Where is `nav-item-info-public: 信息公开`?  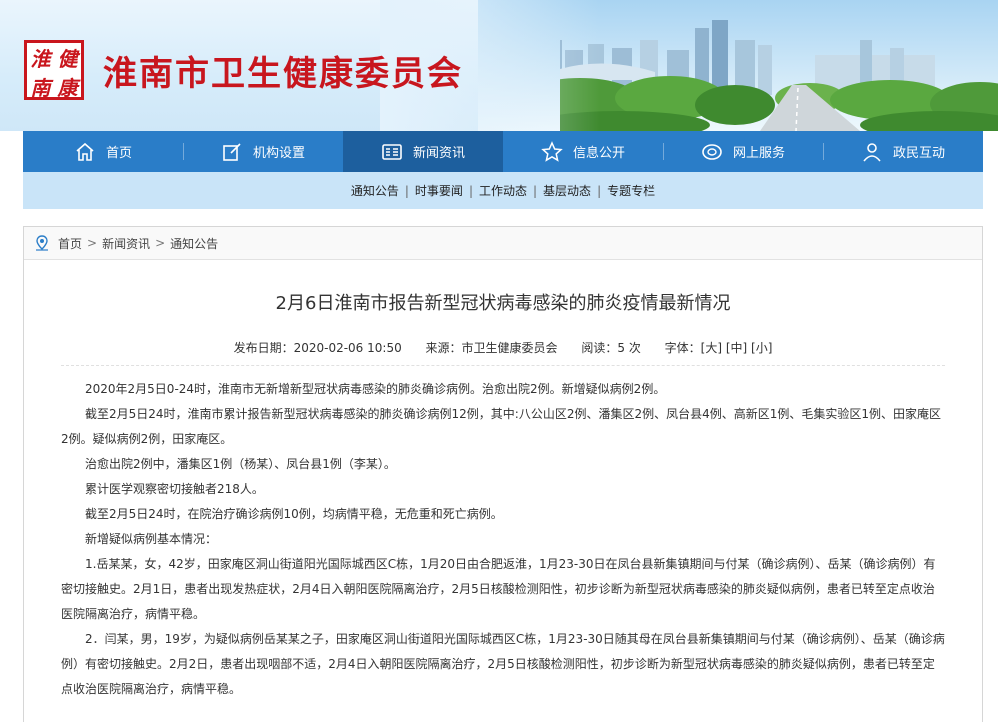 nav-item-info-public: 信息公开 is located at coordinates (583, 151).